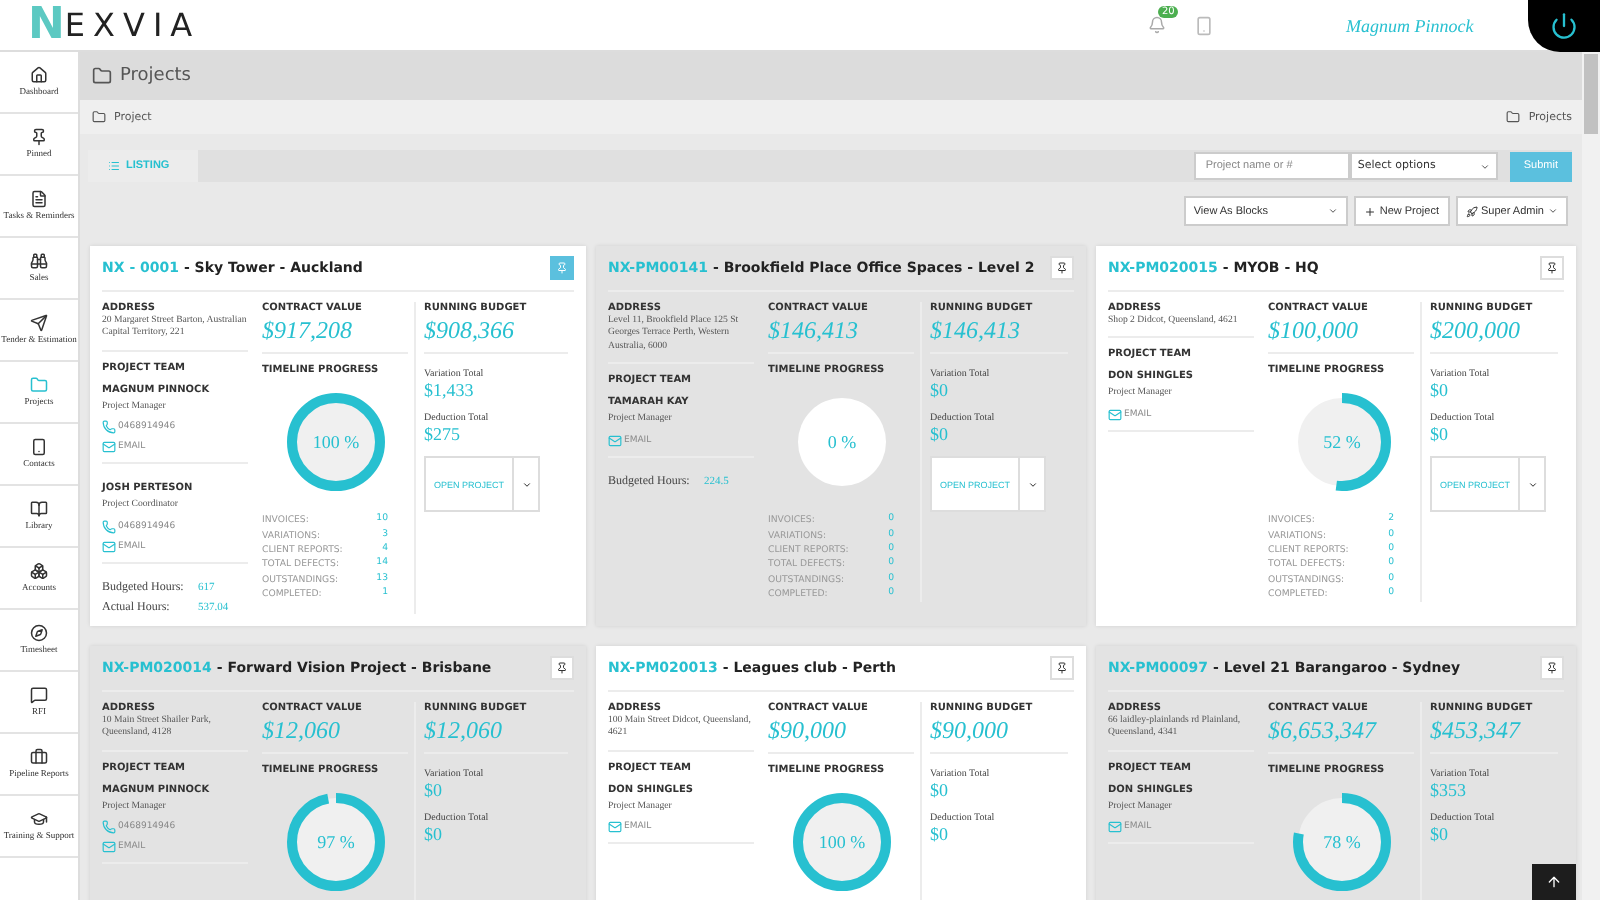 The width and height of the screenshot is (1600, 900). I want to click on contract-value: $6,653,347, so click(1323, 730).